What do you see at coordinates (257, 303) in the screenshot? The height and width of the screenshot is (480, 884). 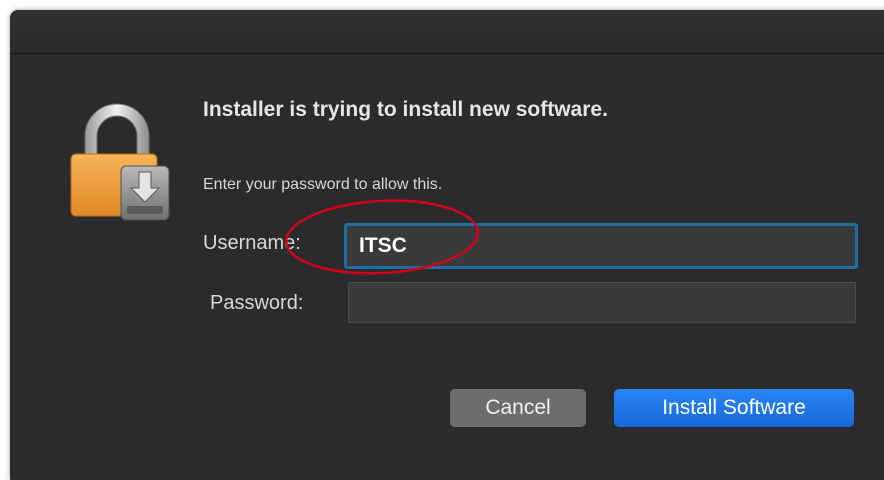 I see `password-label: Password:` at bounding box center [257, 303].